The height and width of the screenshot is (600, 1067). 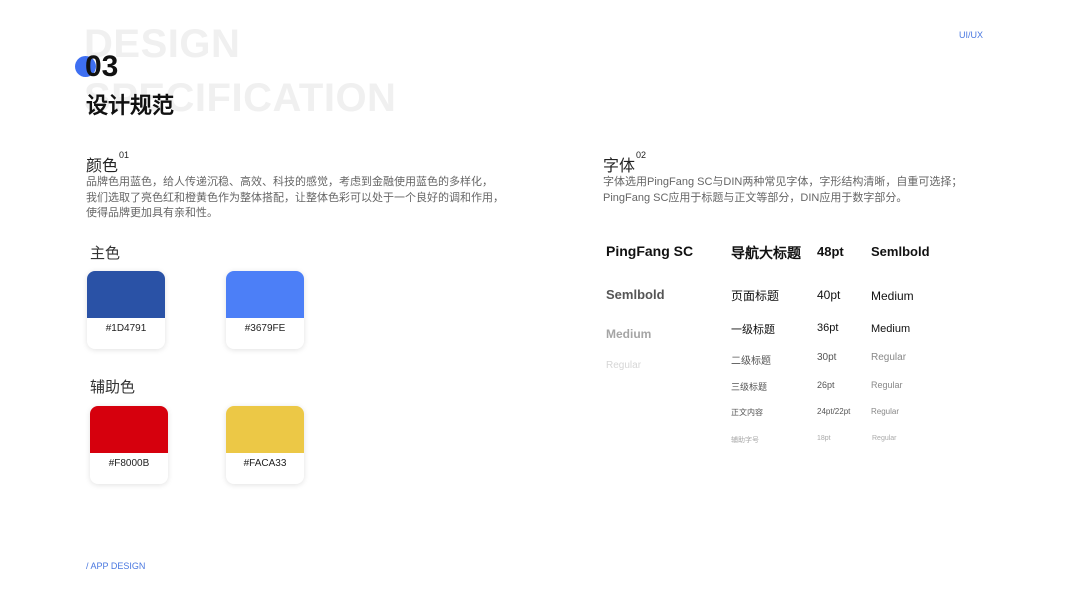 What do you see at coordinates (829, 295) in the screenshot?
I see `type-row-size: 40pt` at bounding box center [829, 295].